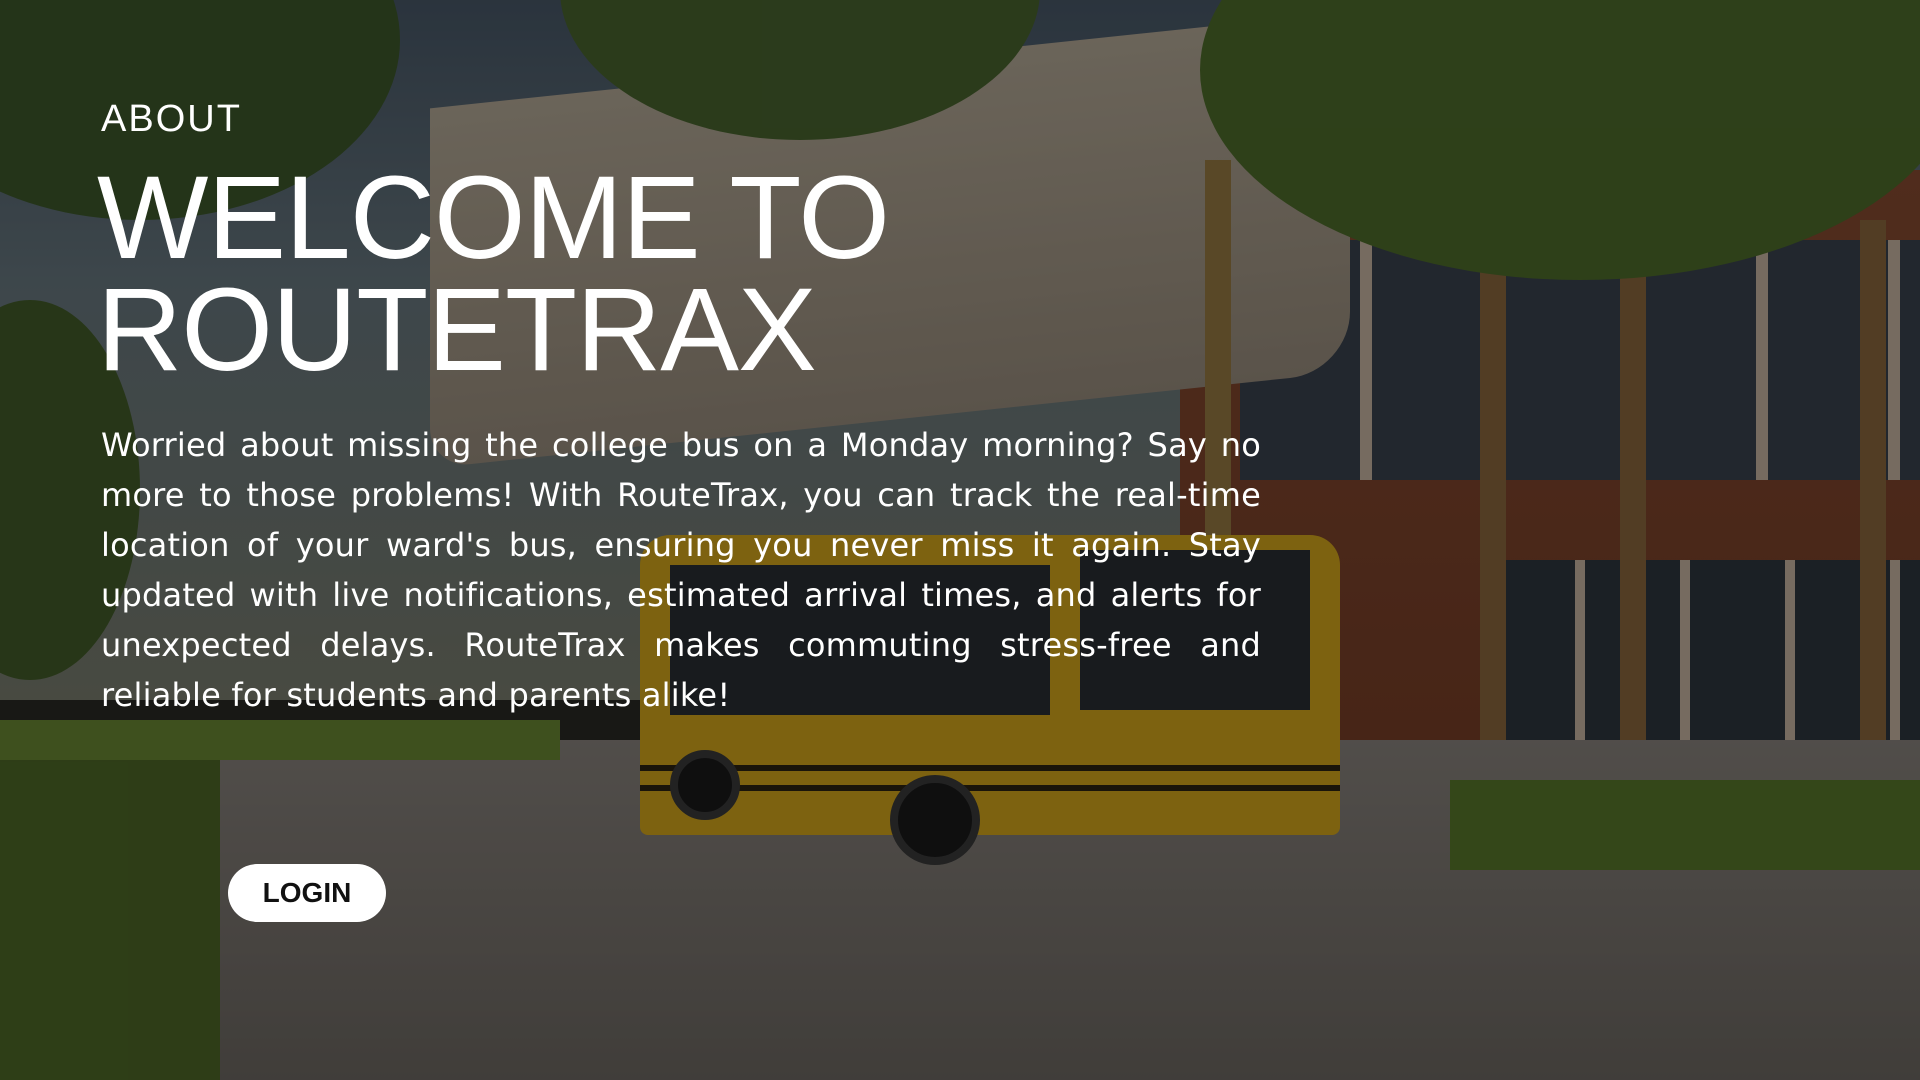  Describe the element at coordinates (171, 119) in the screenshot. I see `section-label: ABOUT` at that location.